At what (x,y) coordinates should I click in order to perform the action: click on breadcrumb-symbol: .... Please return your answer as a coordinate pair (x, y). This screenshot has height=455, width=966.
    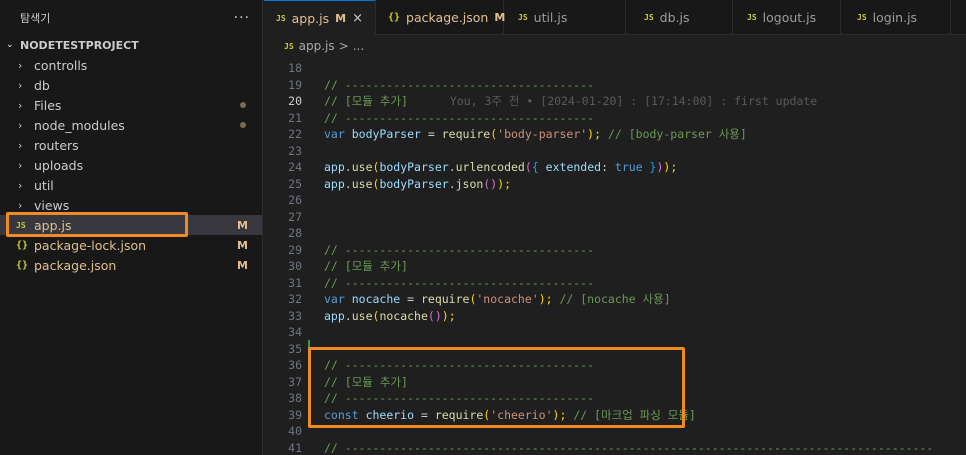
    Looking at the image, I should click on (358, 46).